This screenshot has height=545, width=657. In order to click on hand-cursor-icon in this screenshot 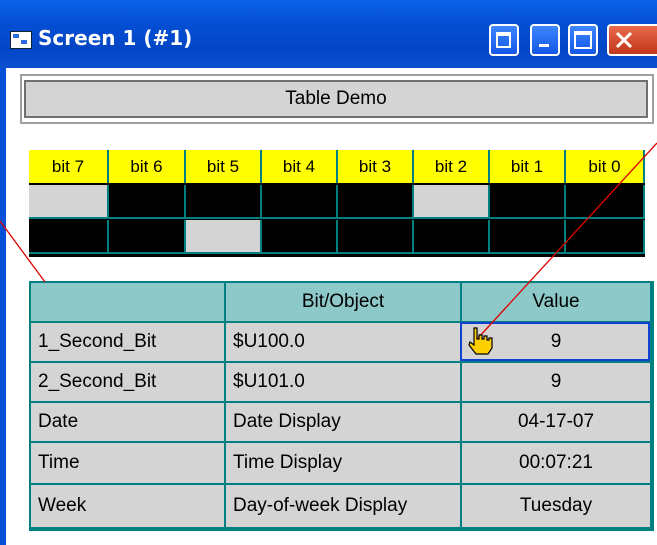, I will do `click(480, 341)`.